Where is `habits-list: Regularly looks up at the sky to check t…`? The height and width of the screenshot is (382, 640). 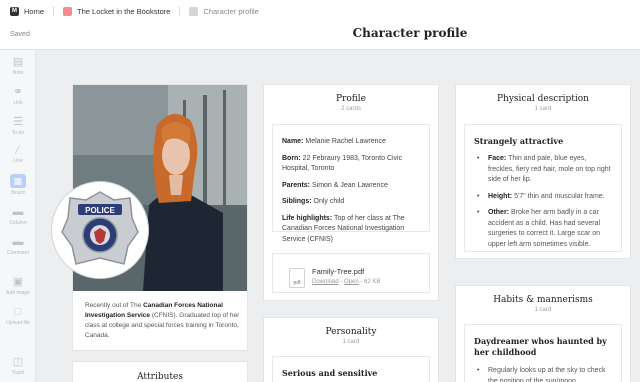
habits-list: Regularly looks up at the sky to check t… is located at coordinates (543, 374).